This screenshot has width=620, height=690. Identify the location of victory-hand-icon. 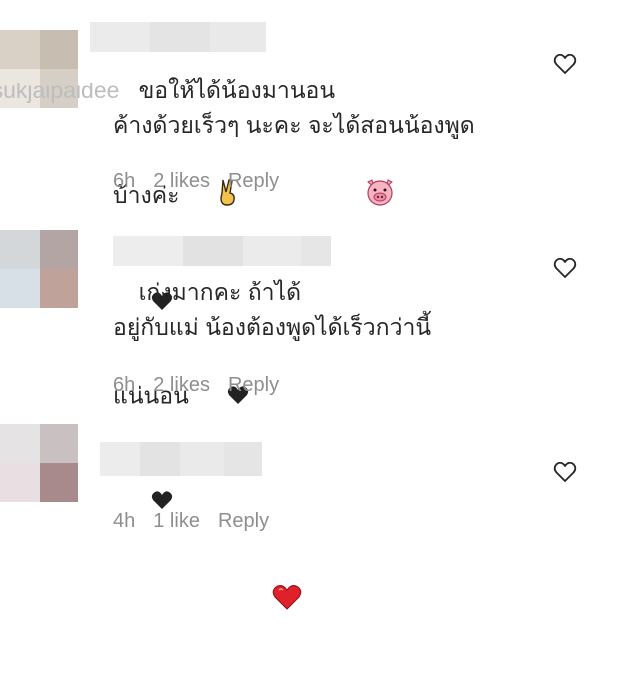
(252, 197).